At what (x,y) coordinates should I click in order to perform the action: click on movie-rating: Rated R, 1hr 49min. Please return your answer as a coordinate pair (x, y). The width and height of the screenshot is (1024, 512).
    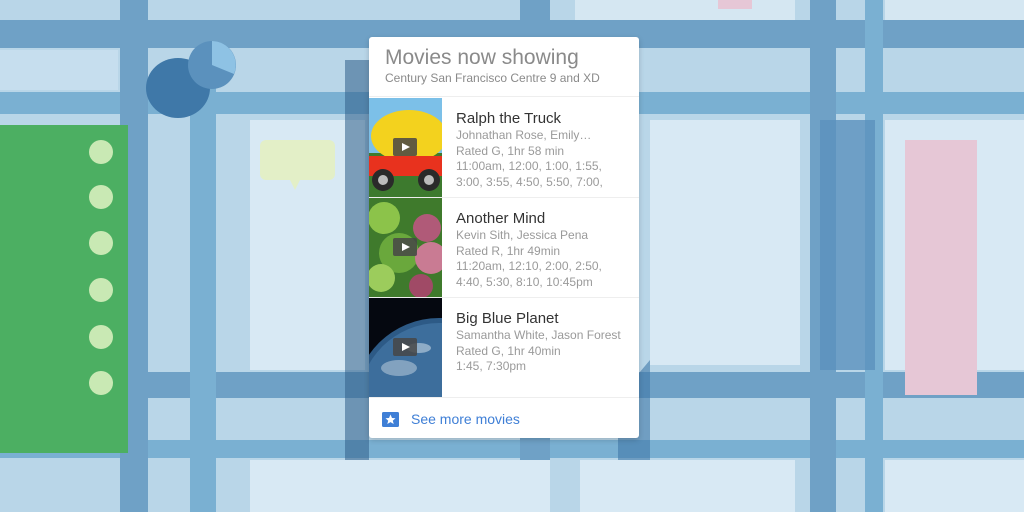
    Looking at the image, I should click on (508, 250).